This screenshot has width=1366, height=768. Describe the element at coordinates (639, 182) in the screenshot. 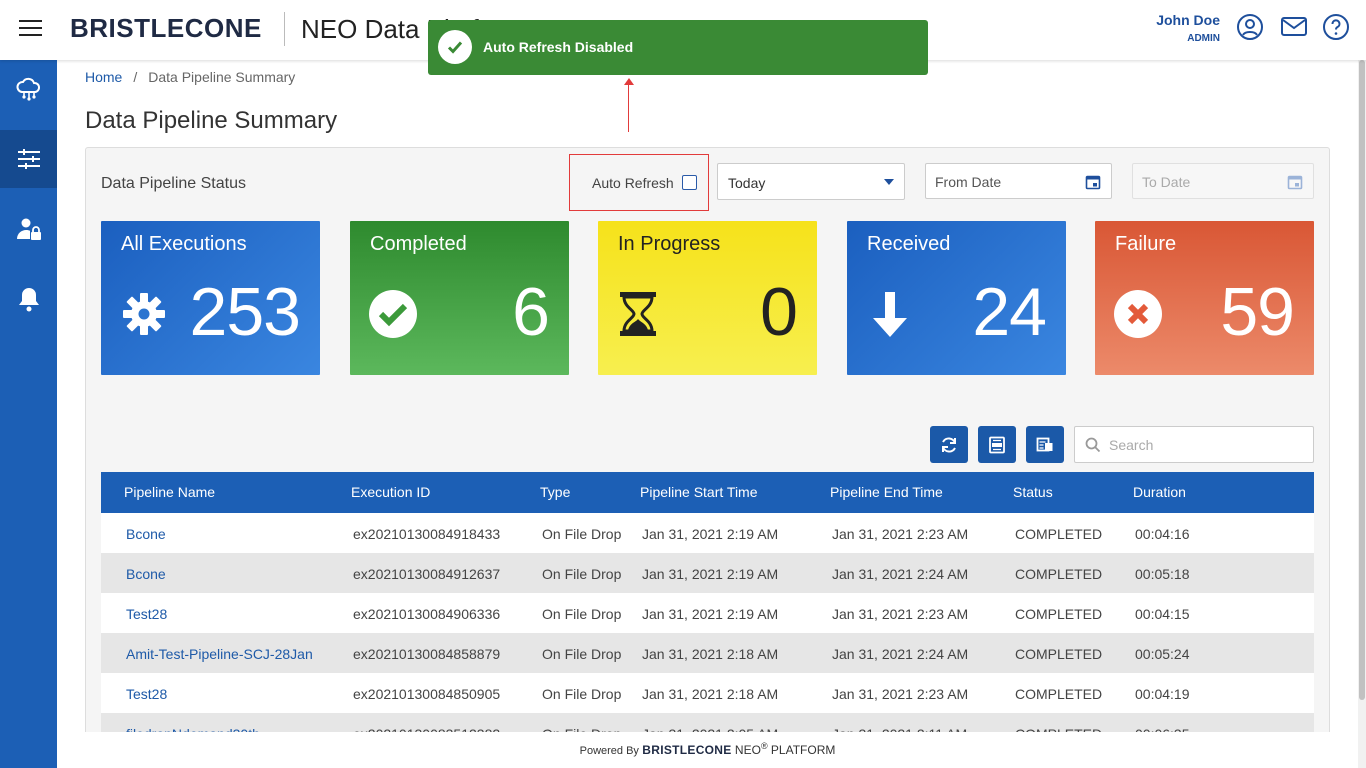

I see `auto-refresh-toggle: Auto Refresh` at that location.